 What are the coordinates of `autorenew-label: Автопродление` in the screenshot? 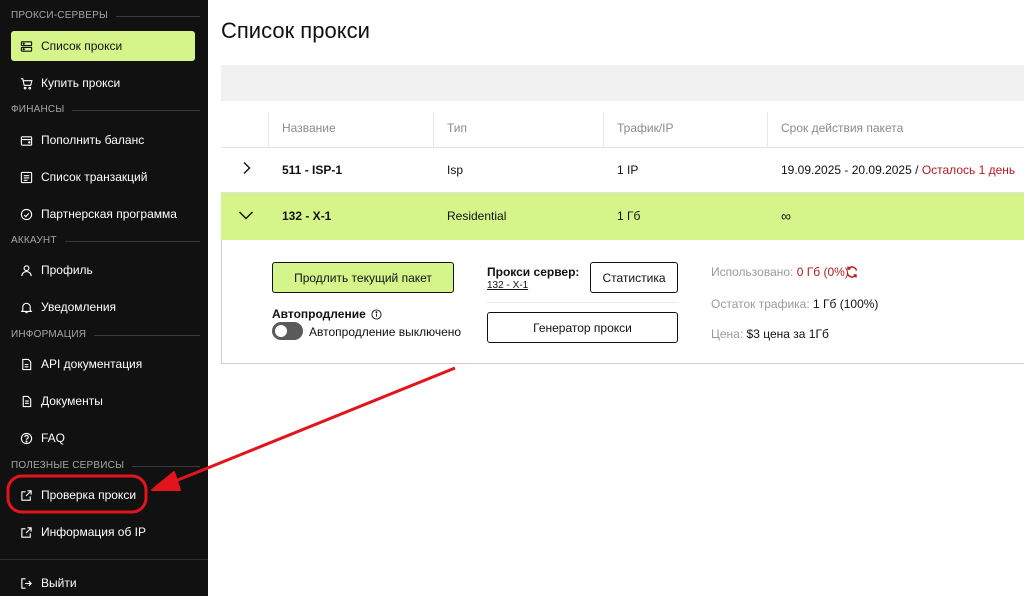 It's located at (319, 314).